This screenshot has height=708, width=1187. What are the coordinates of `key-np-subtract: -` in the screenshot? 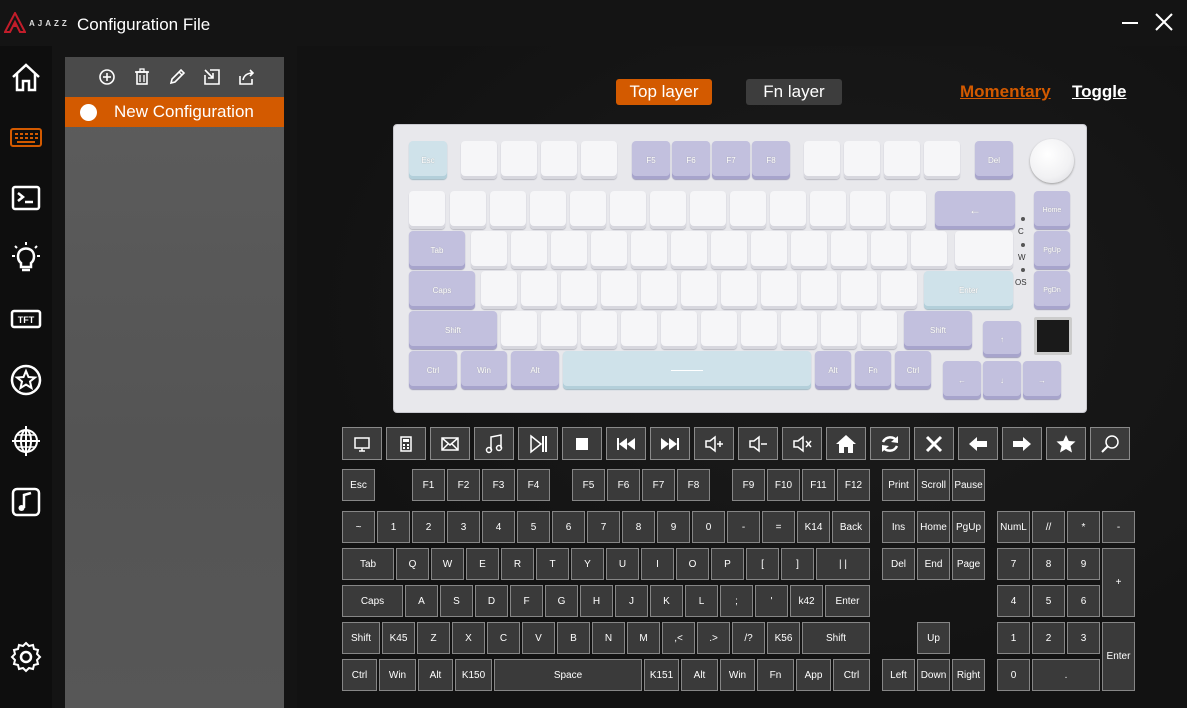 It's located at (1118, 527).